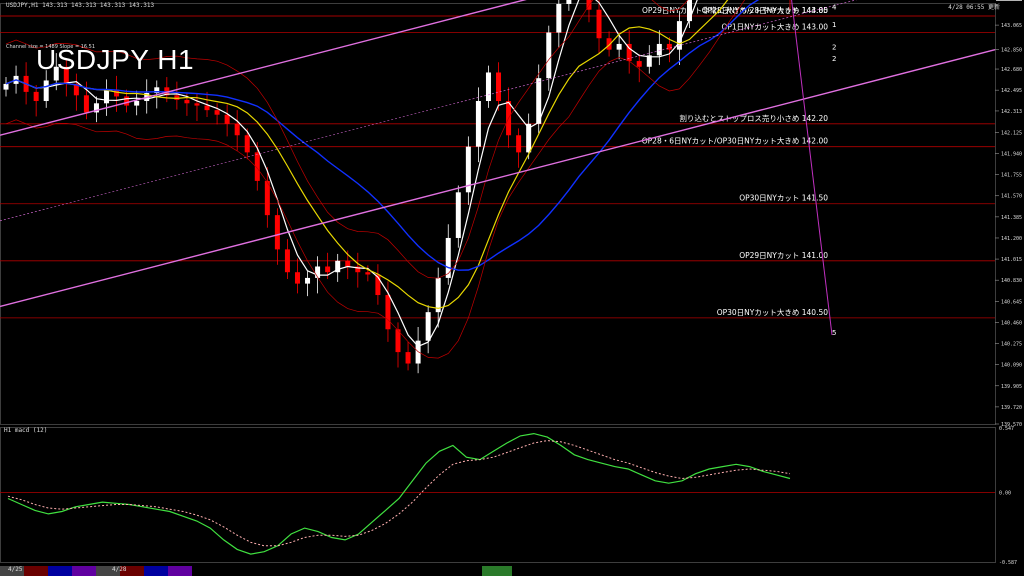  What do you see at coordinates (1011, 387) in the screenshot?
I see `price-tick-label: 139.905` at bounding box center [1011, 387].